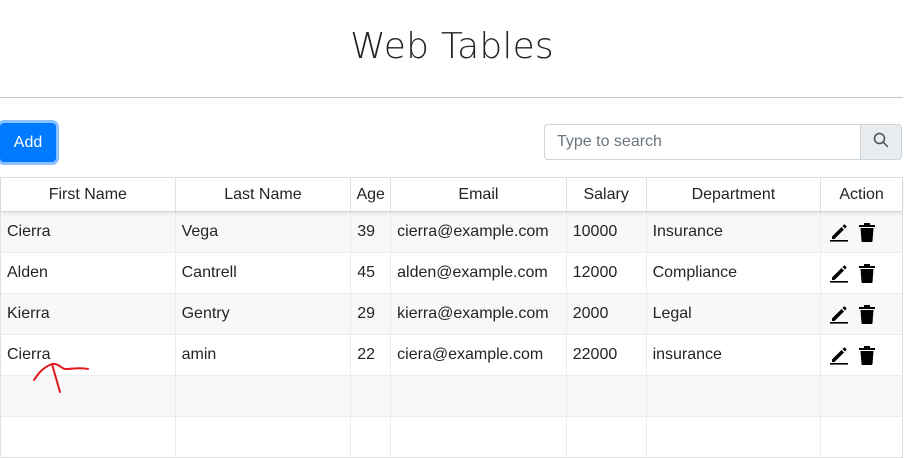 The width and height of the screenshot is (924, 458). I want to click on email-cell: kierra@example.com, so click(479, 314).